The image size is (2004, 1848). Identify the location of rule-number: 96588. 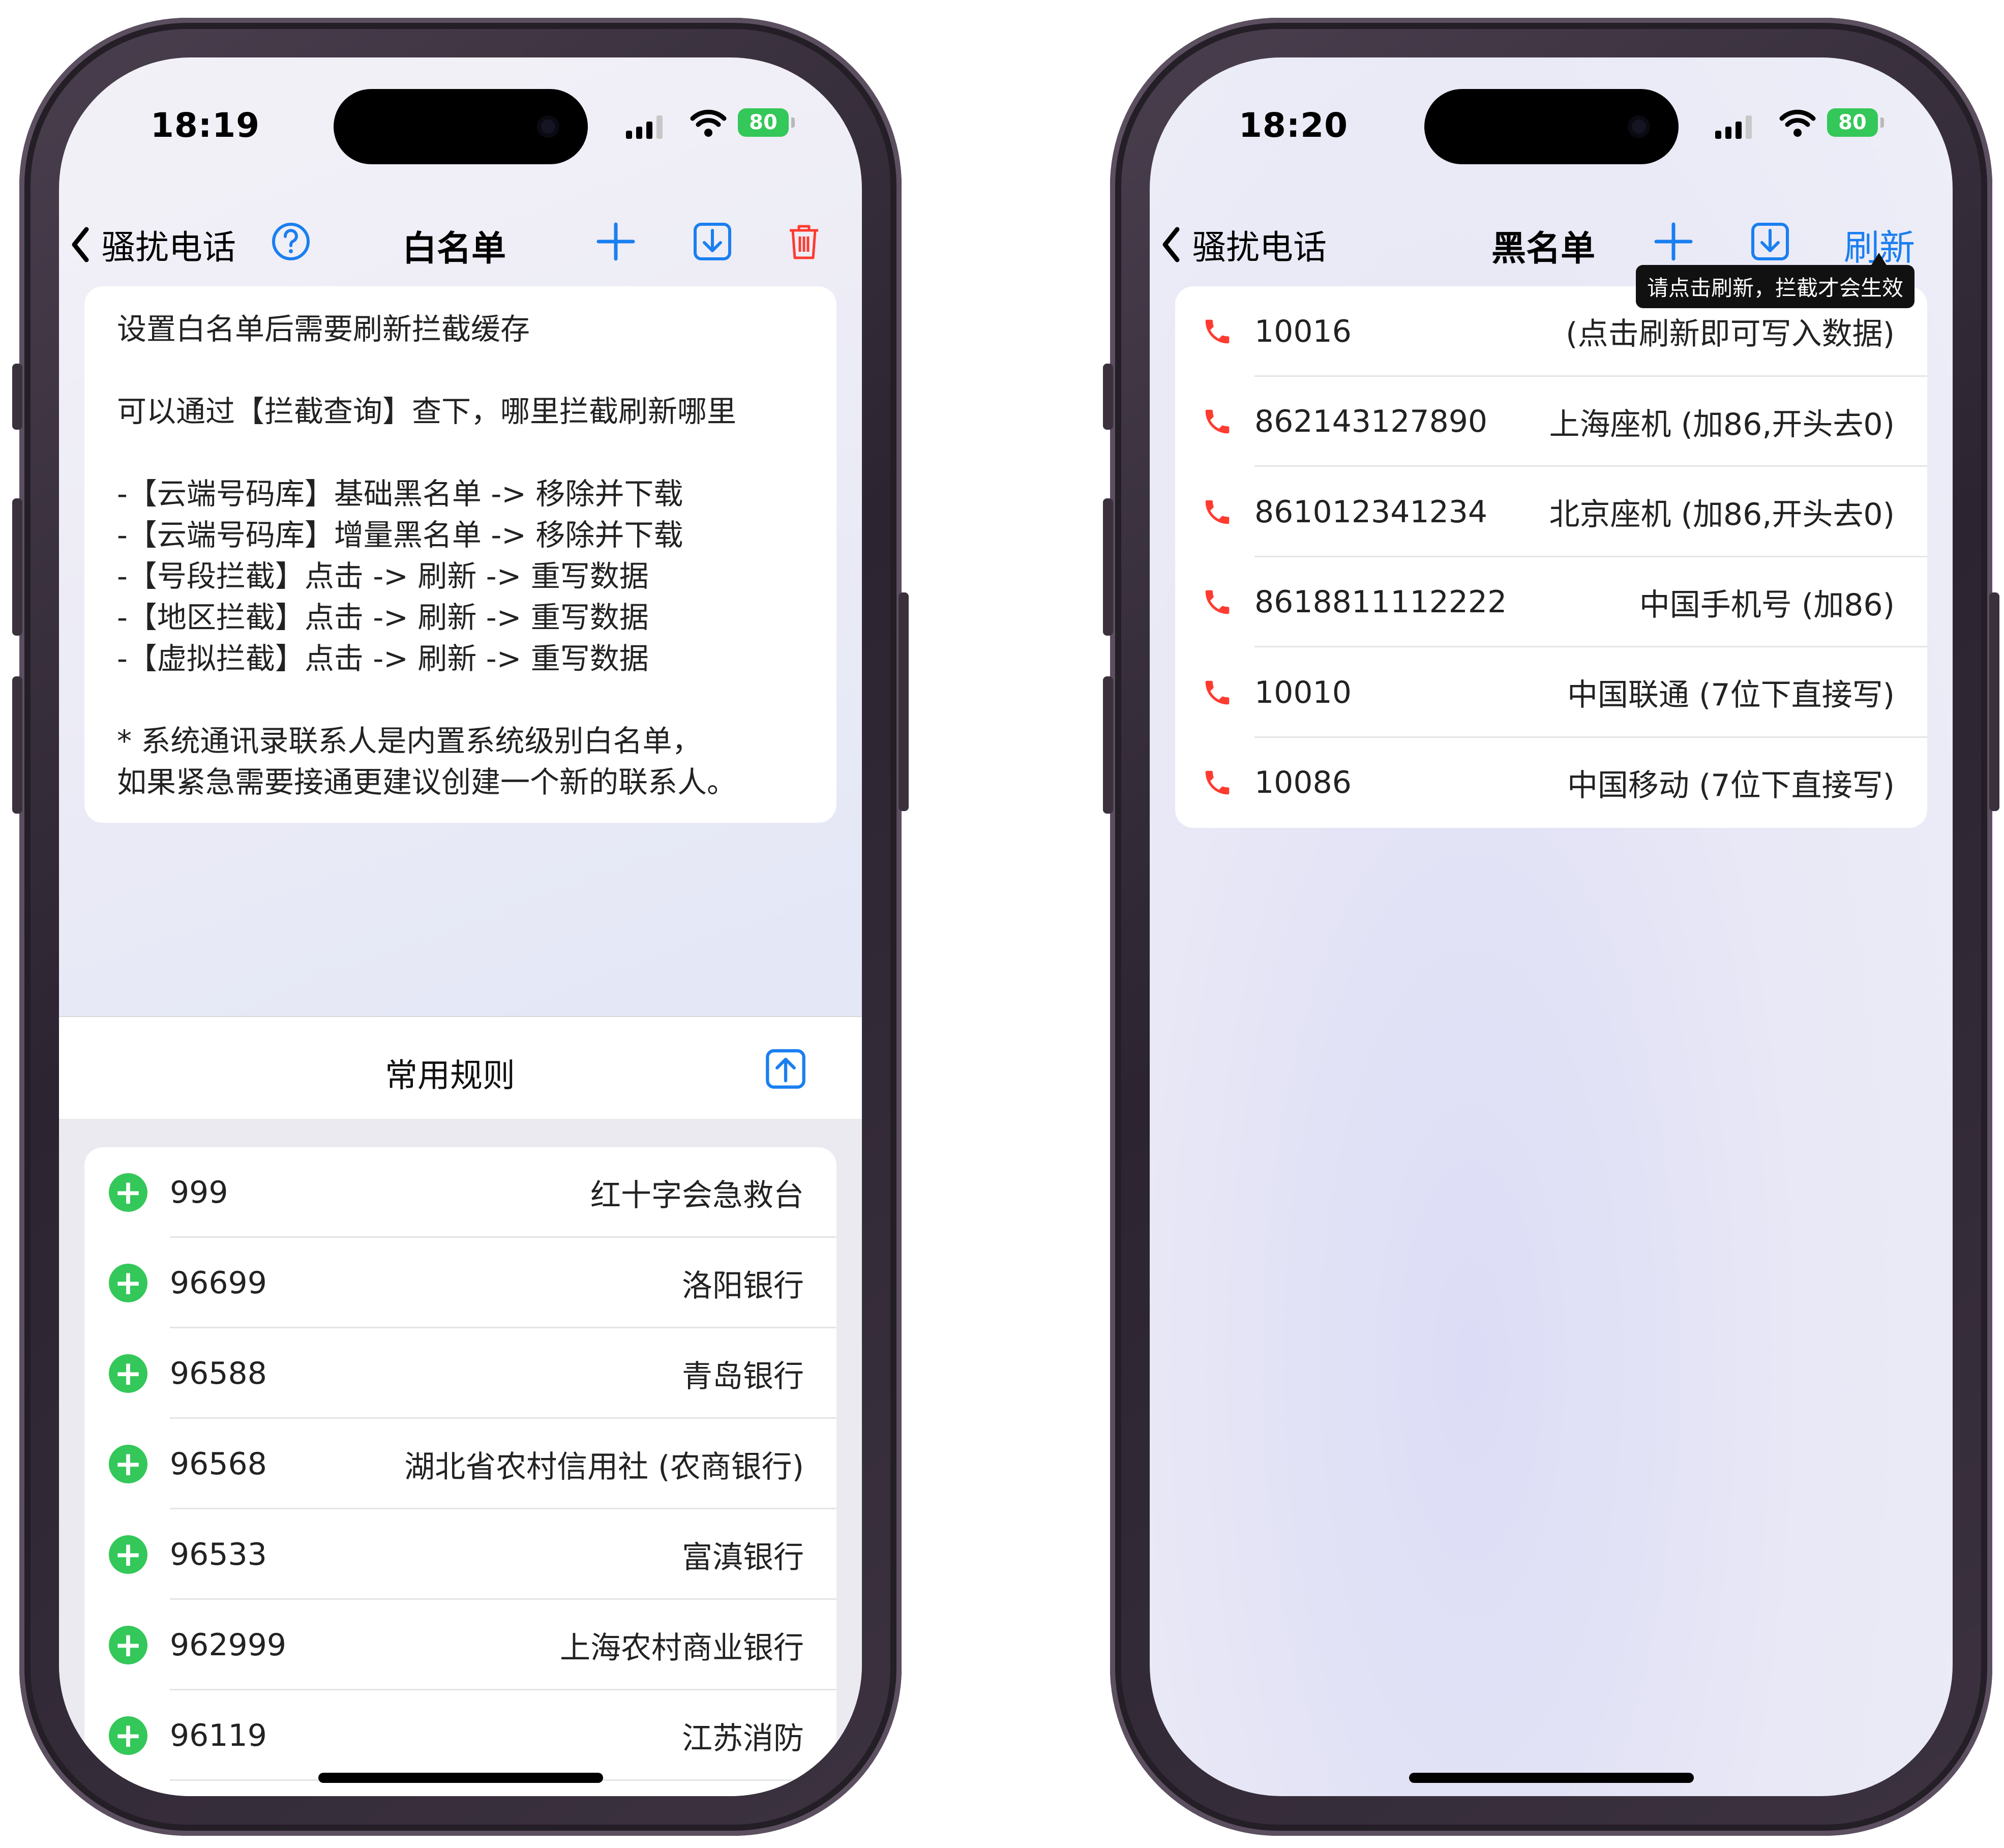
(218, 1373).